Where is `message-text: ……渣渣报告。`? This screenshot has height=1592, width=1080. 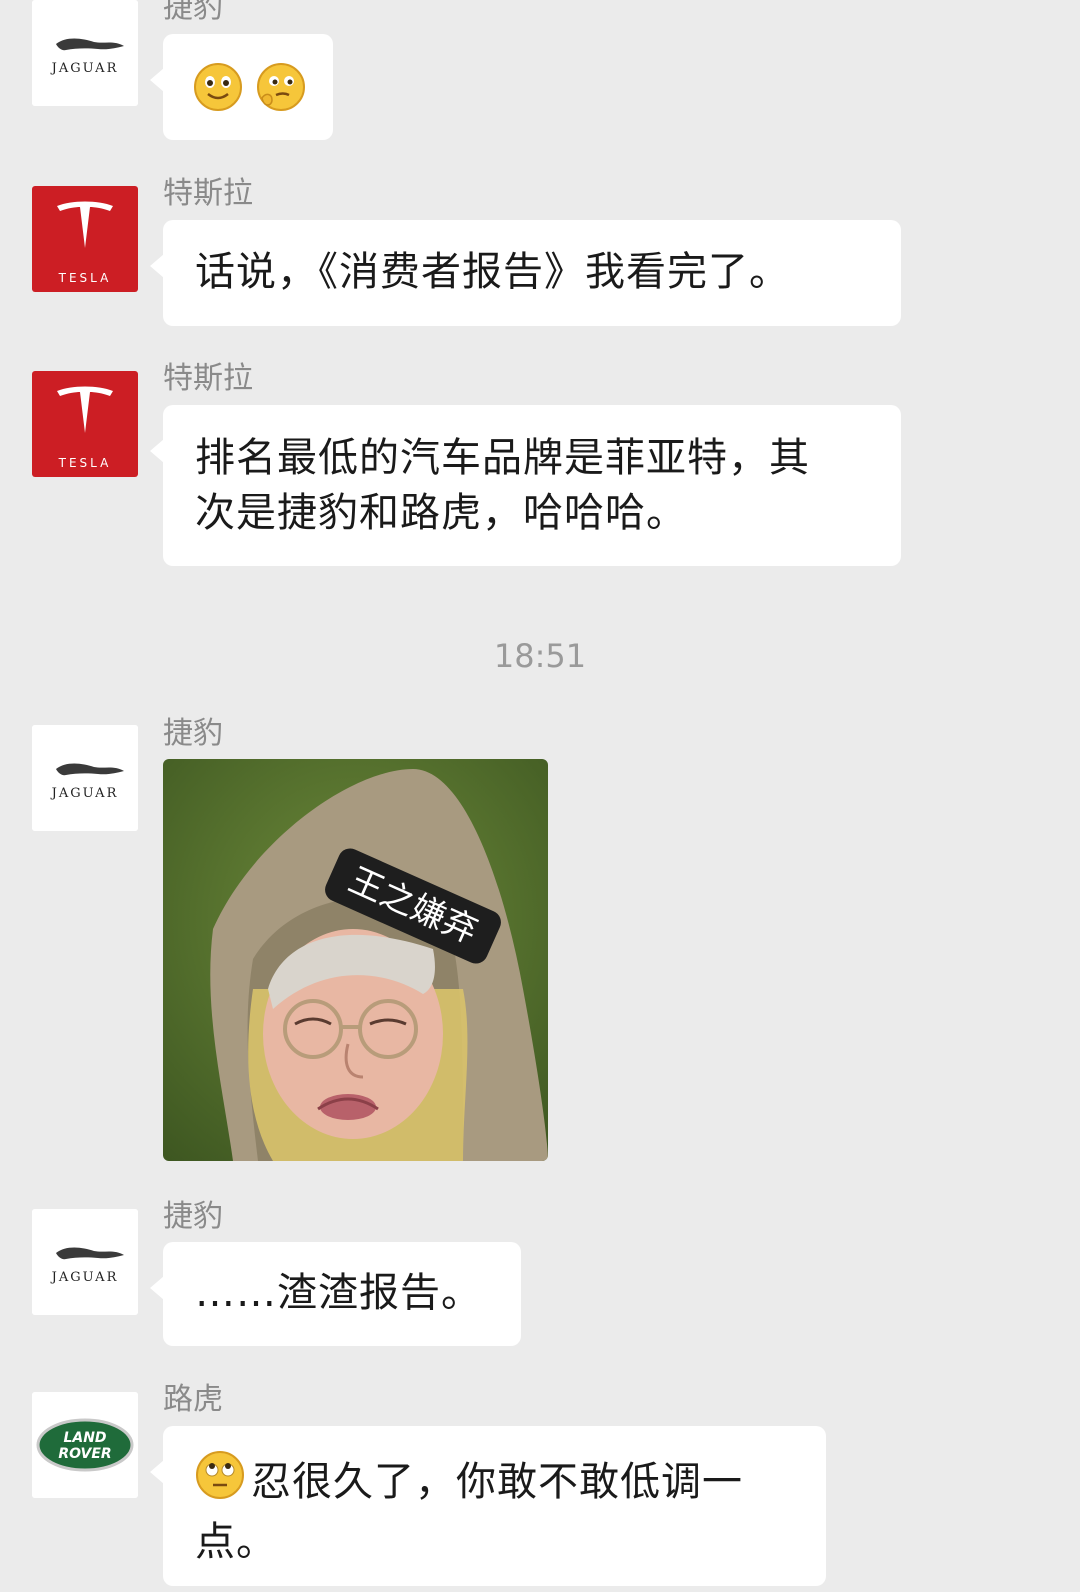 message-text: ……渣渣报告。 is located at coordinates (338, 1293).